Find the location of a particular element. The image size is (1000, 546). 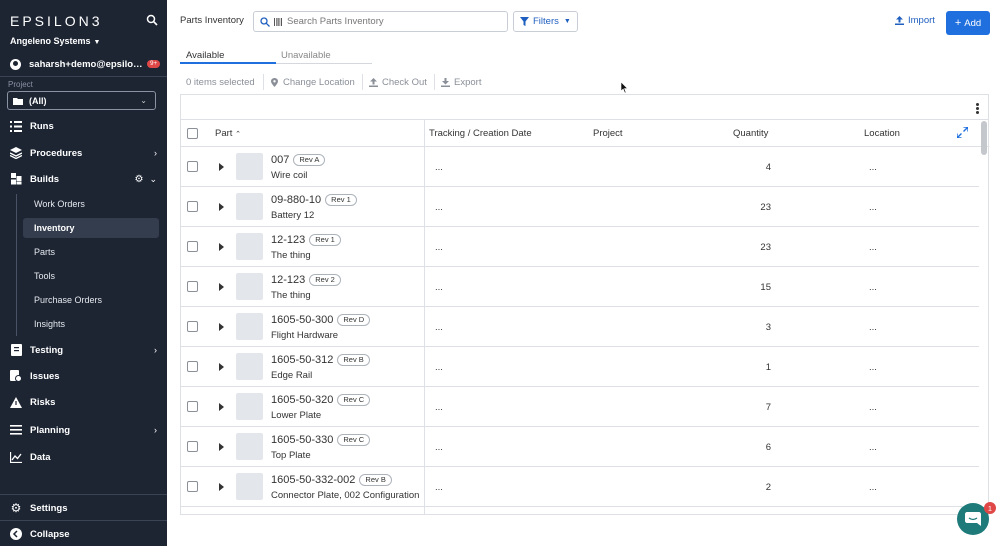

part-number-text: 12-123 is located at coordinates (288, 280).